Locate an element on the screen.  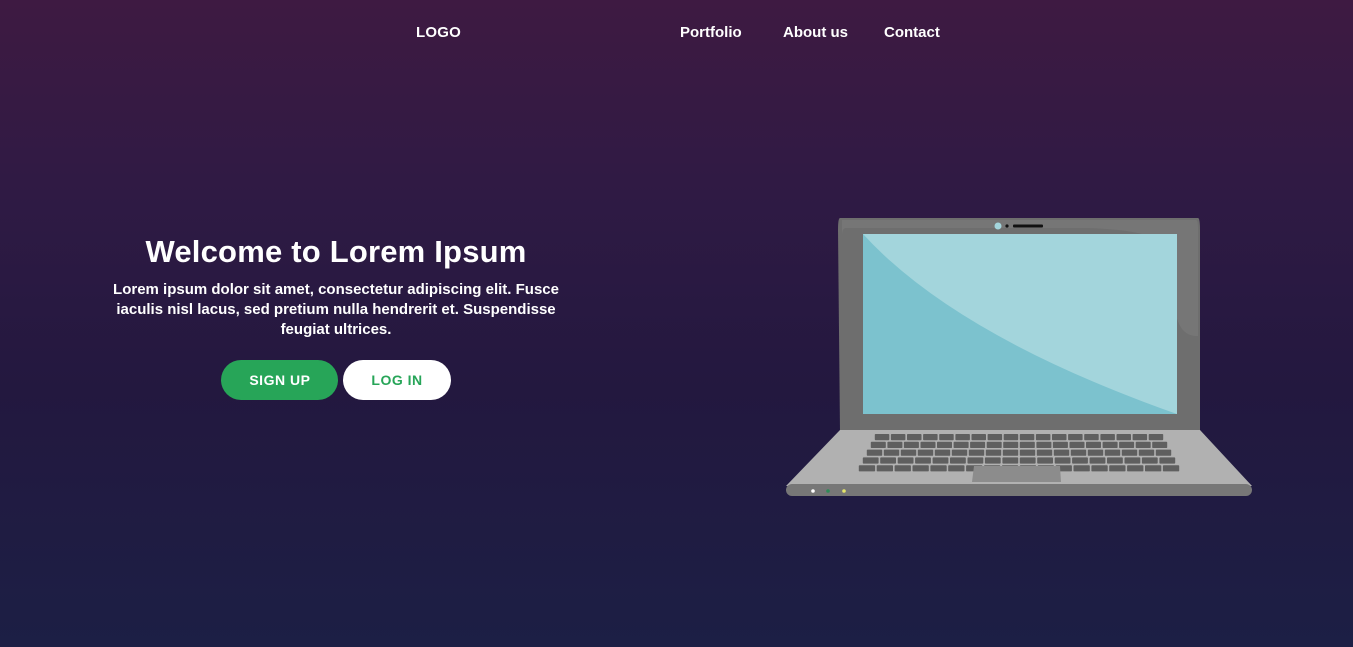
nav-link-about-us: About us is located at coordinates (815, 32).